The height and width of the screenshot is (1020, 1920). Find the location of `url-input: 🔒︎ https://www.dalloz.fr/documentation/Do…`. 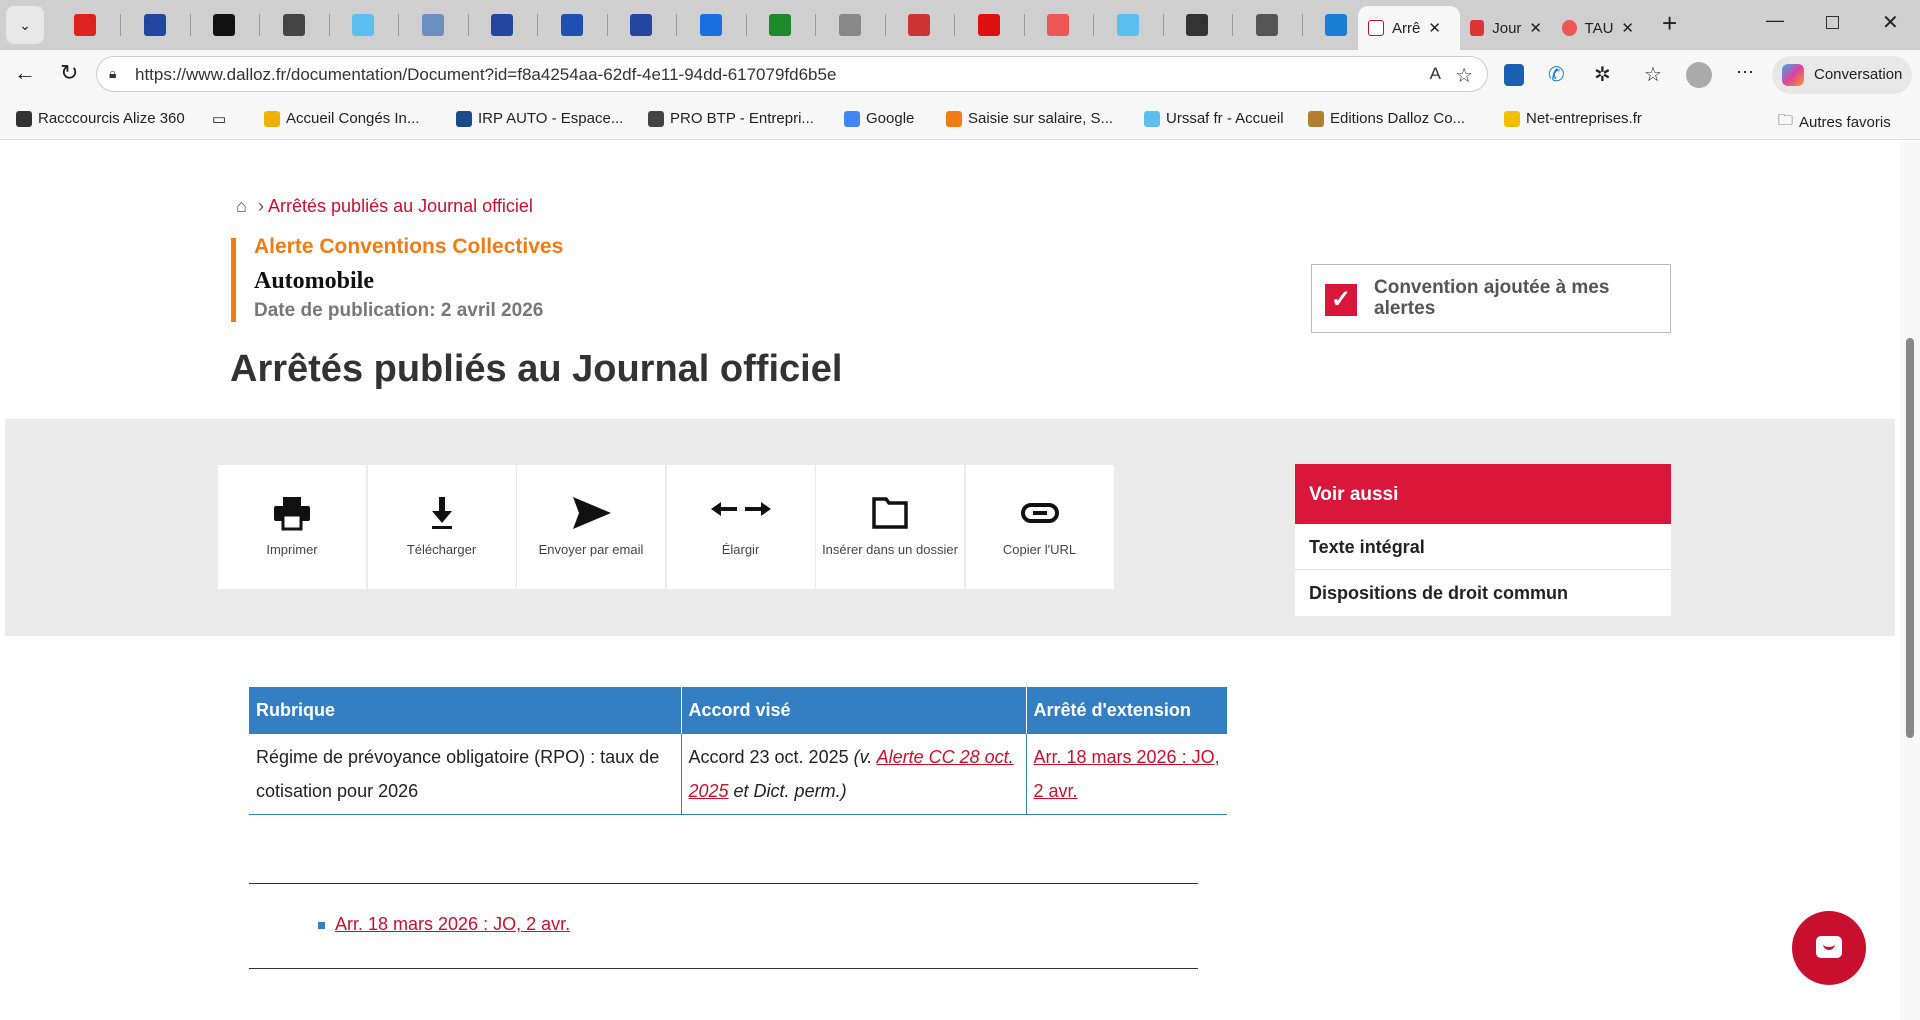

url-input: 🔒︎ https://www.dalloz.fr/documentation/Do… is located at coordinates (792, 74).